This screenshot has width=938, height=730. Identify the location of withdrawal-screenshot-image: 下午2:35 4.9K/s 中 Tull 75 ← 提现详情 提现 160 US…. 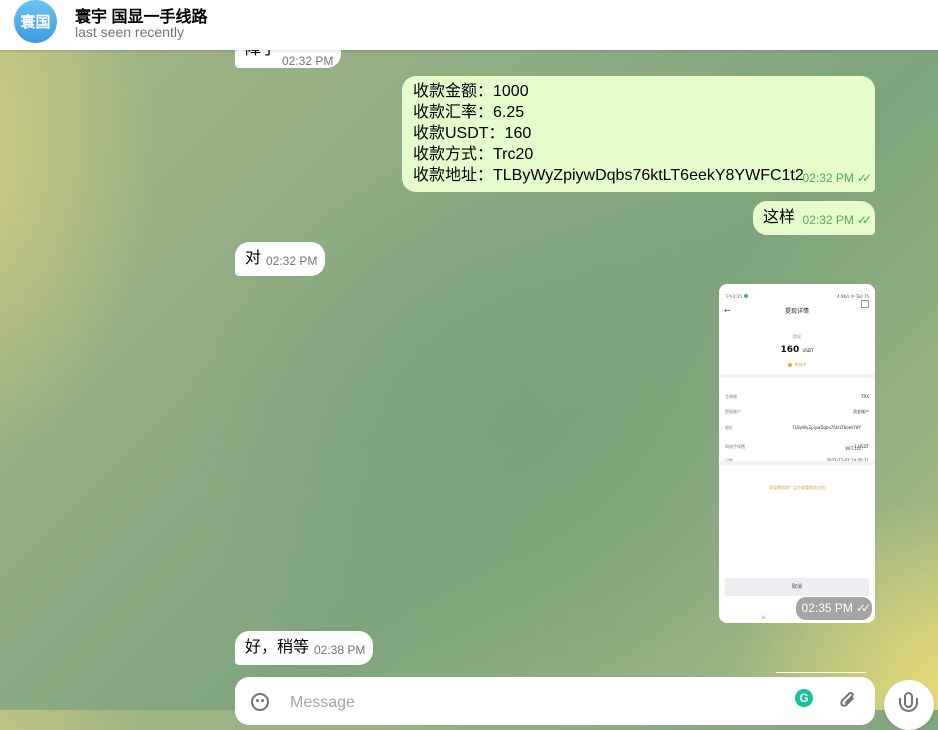
(797, 453).